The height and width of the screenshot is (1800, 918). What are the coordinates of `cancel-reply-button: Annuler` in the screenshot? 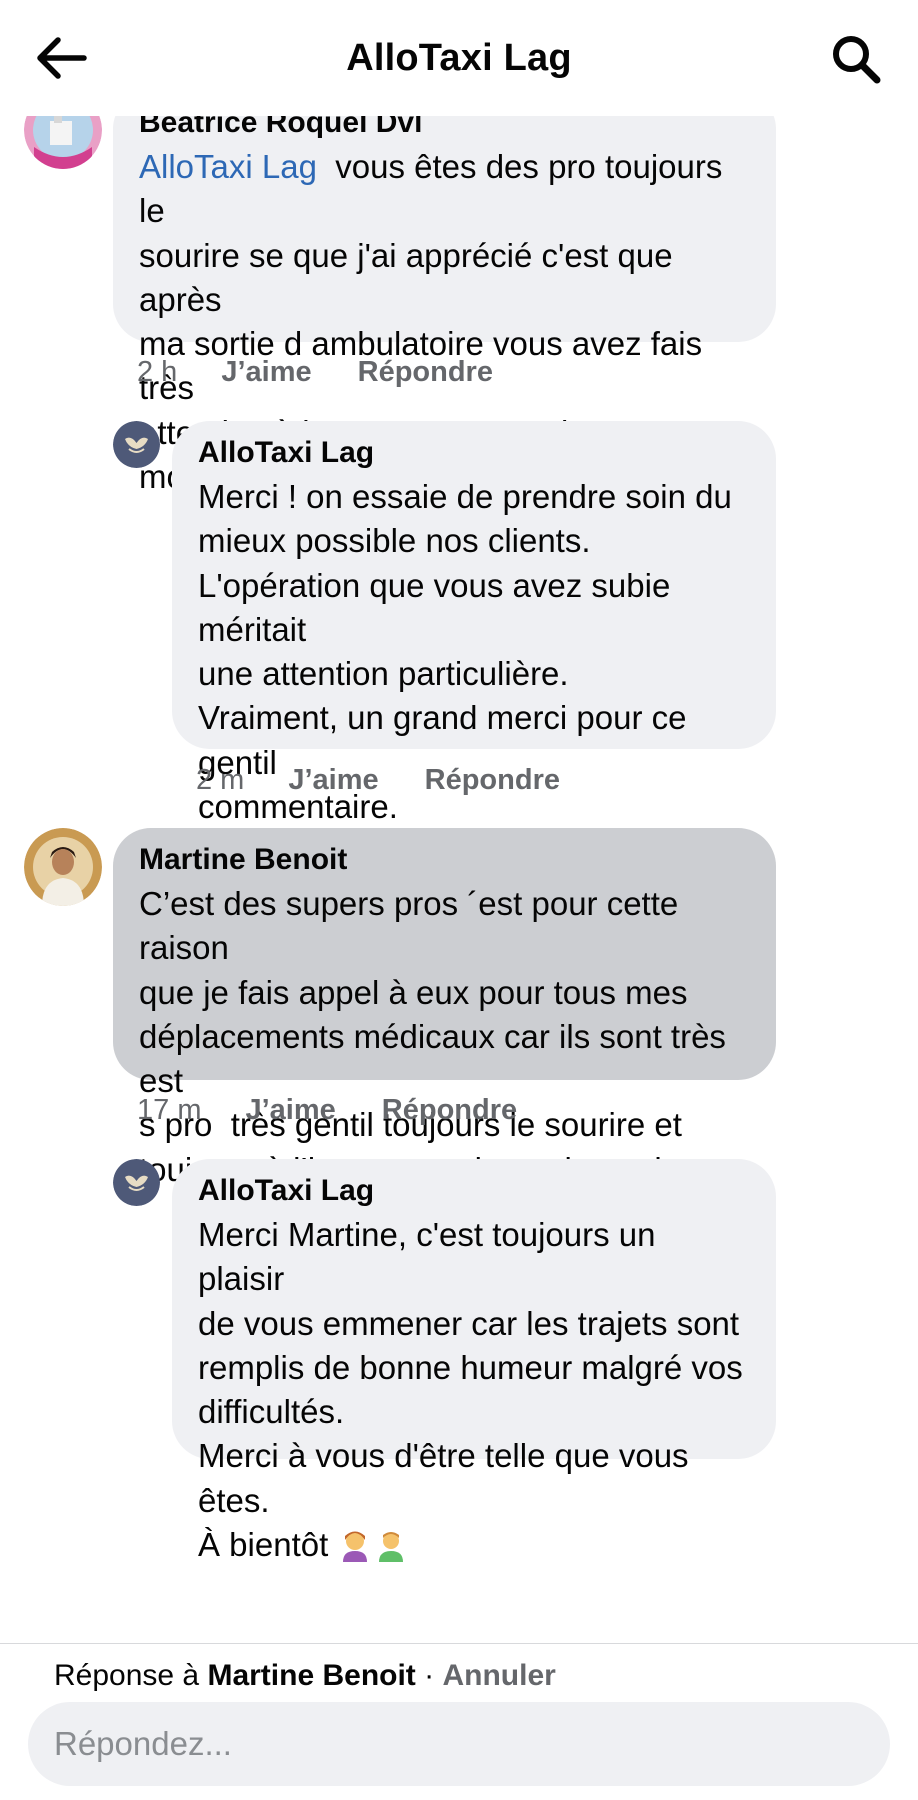 It's located at (498, 1675).